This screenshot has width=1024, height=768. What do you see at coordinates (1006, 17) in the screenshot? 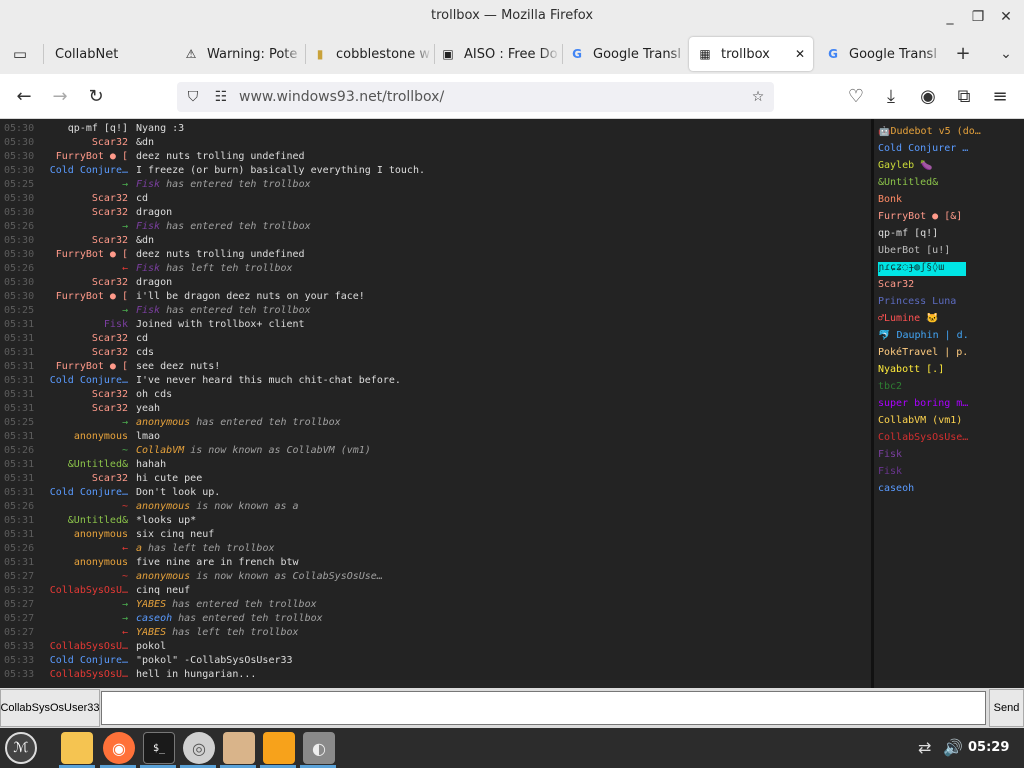
I see `close-window-icon: ✕` at bounding box center [1006, 17].